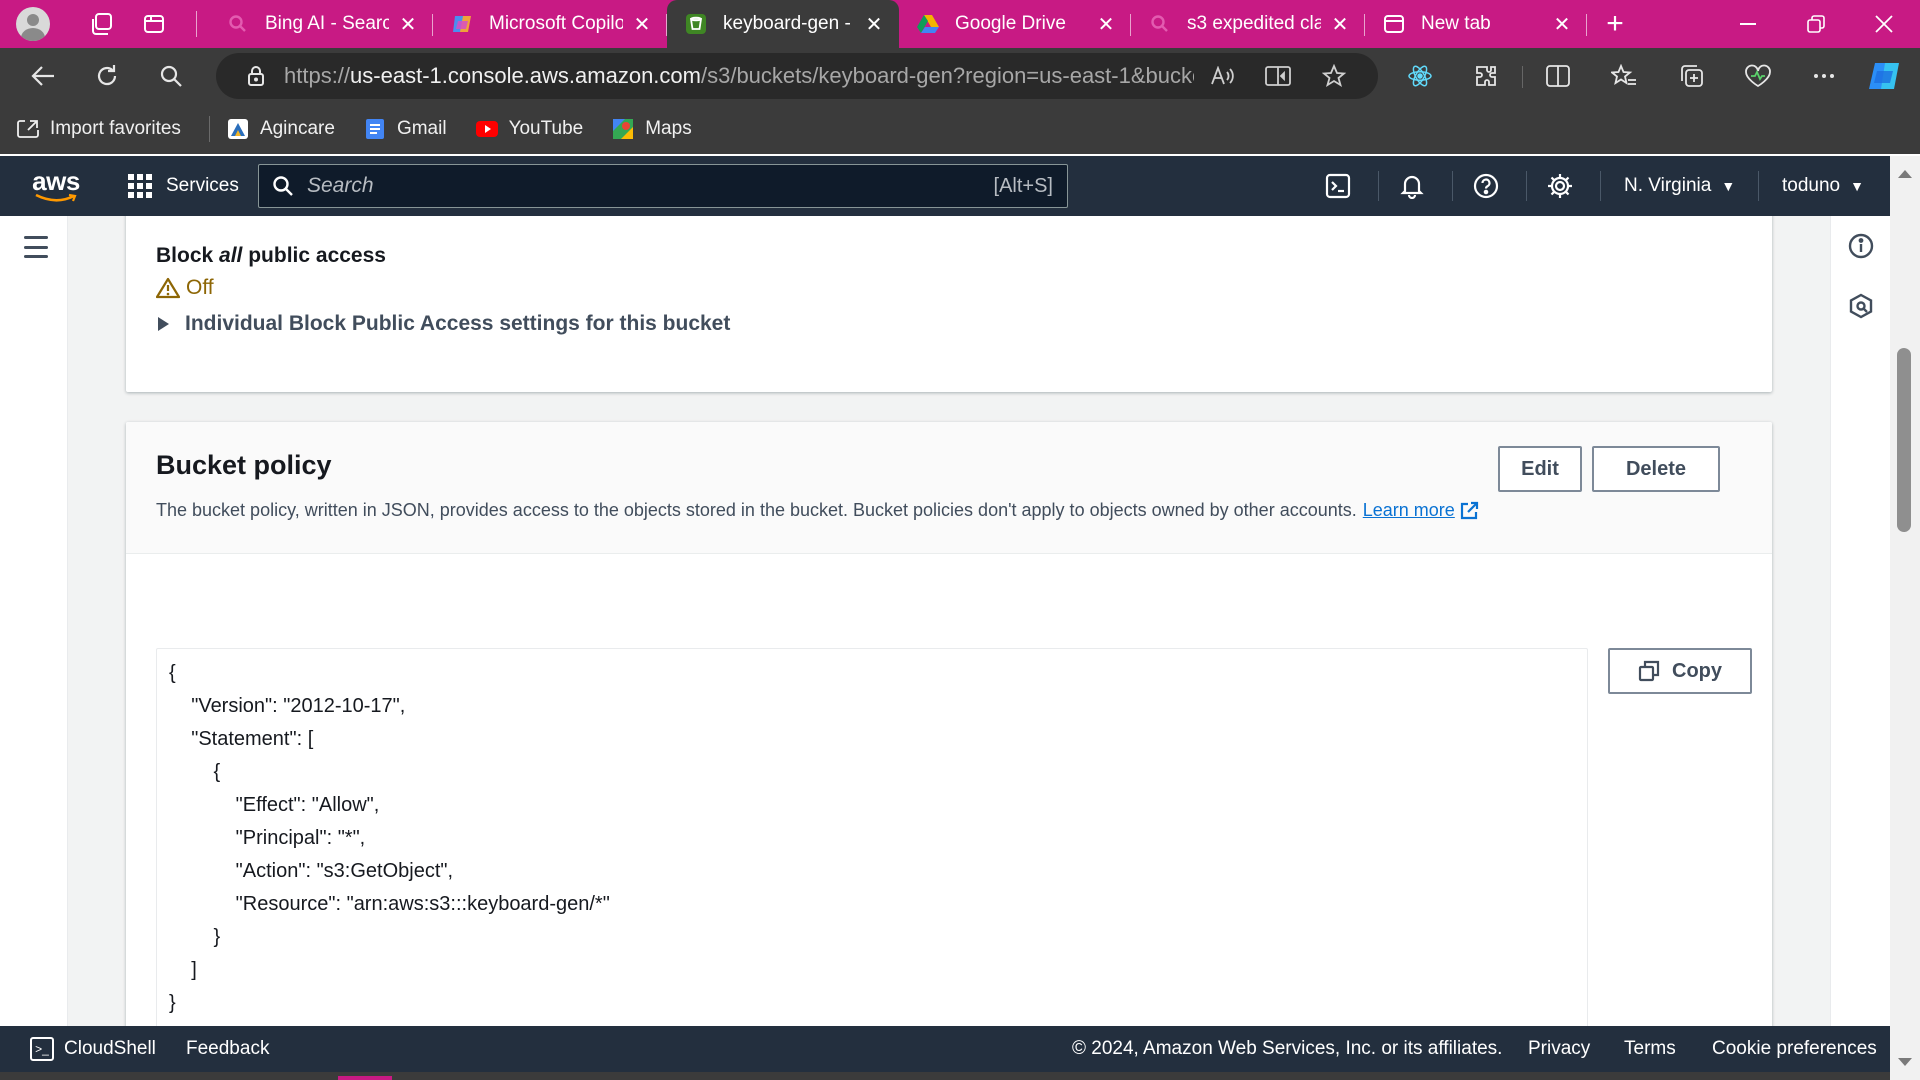 The image size is (1920, 1080). Describe the element at coordinates (1559, 1049) in the screenshot. I see `privacy-link: Privacy` at that location.